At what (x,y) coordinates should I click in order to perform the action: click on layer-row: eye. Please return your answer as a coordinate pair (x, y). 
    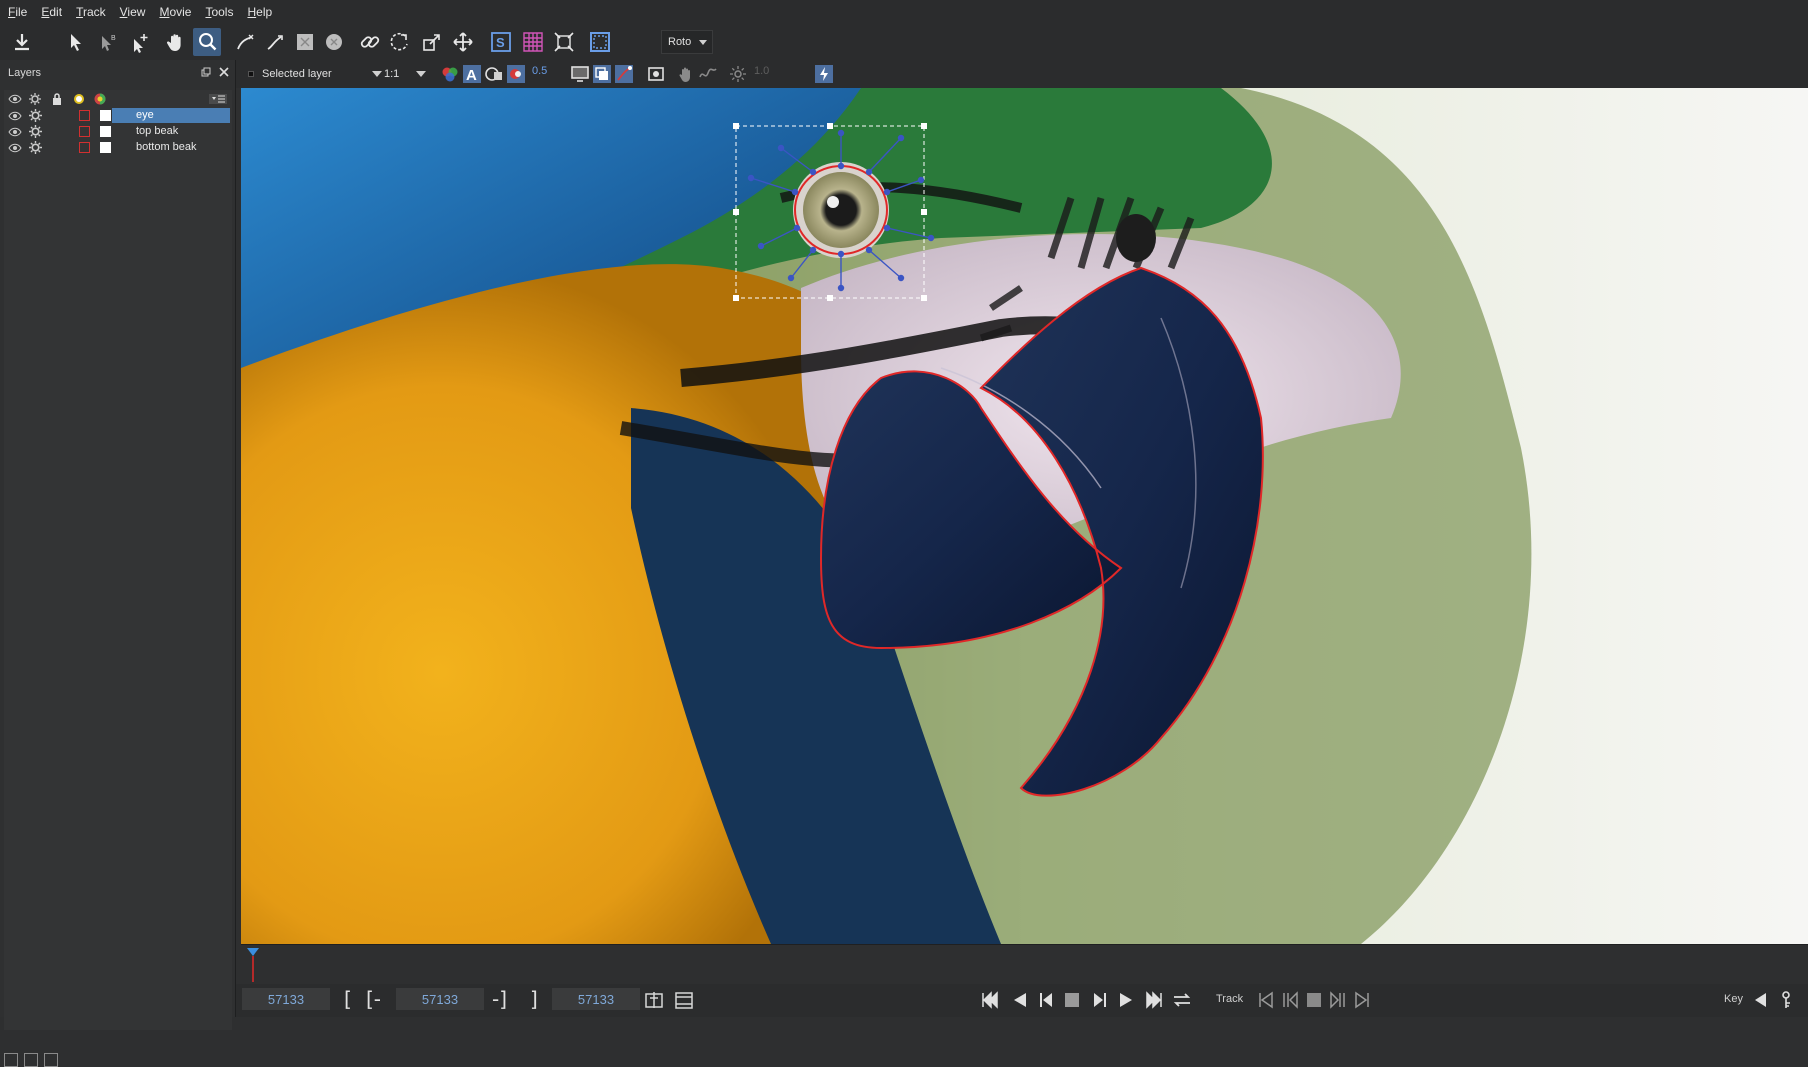
    Looking at the image, I should click on (118, 116).